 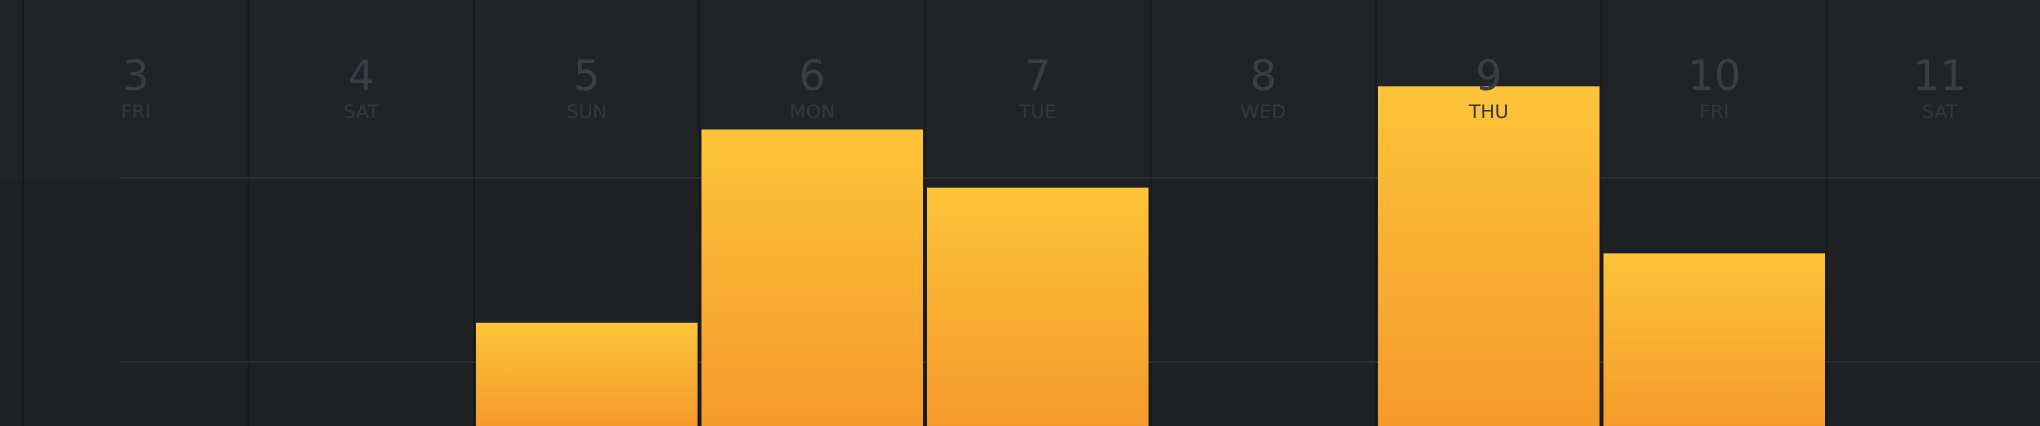 I want to click on day-number-label: 8, so click(x=1263, y=75).